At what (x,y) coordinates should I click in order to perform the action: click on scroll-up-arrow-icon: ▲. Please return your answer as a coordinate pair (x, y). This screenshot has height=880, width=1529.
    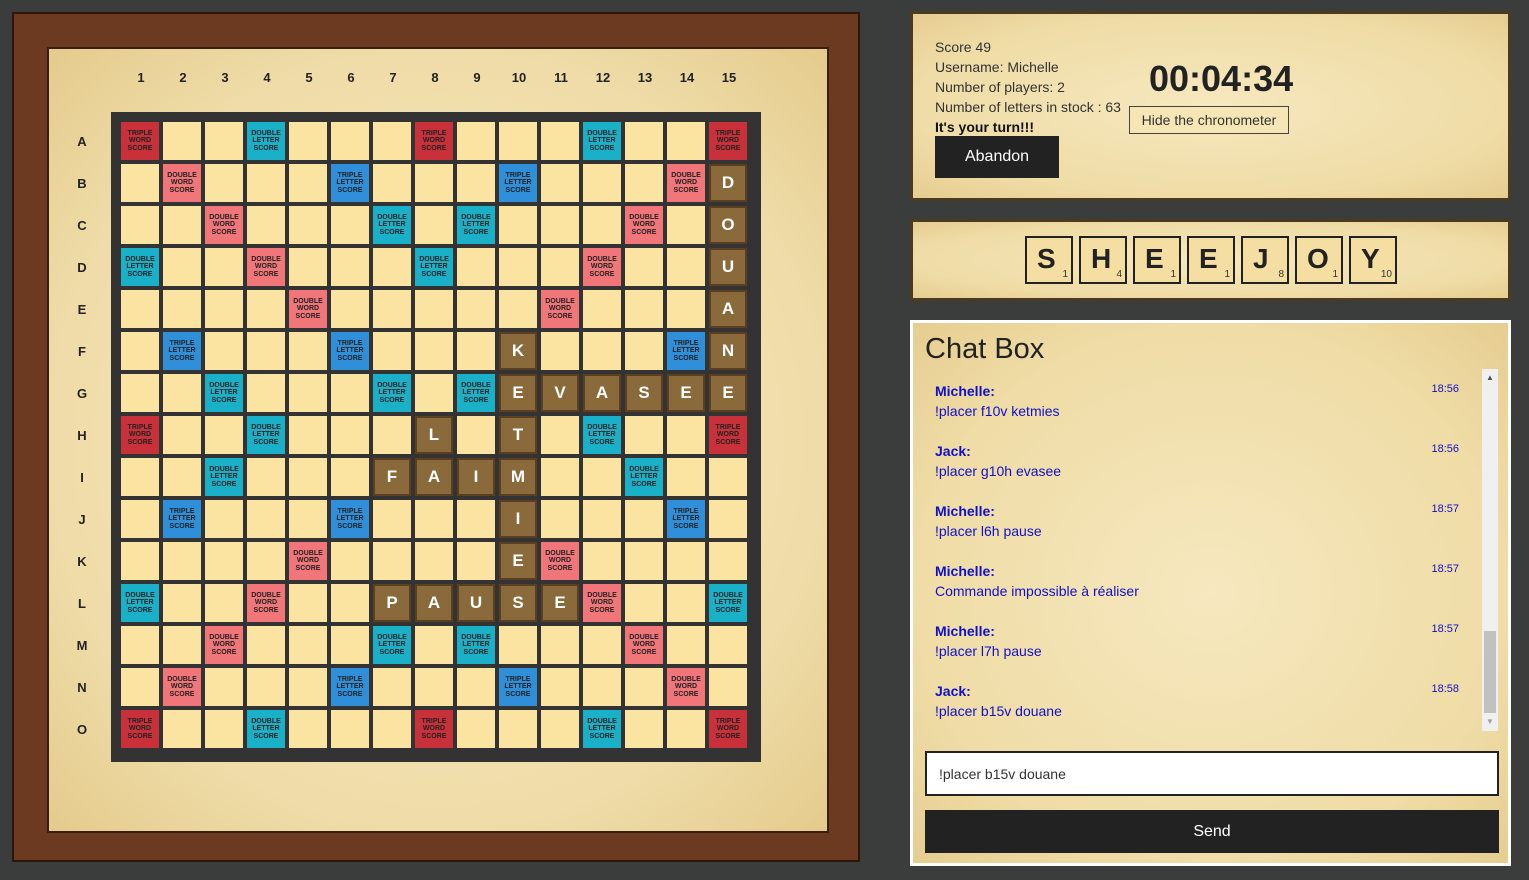
    Looking at the image, I should click on (1490, 377).